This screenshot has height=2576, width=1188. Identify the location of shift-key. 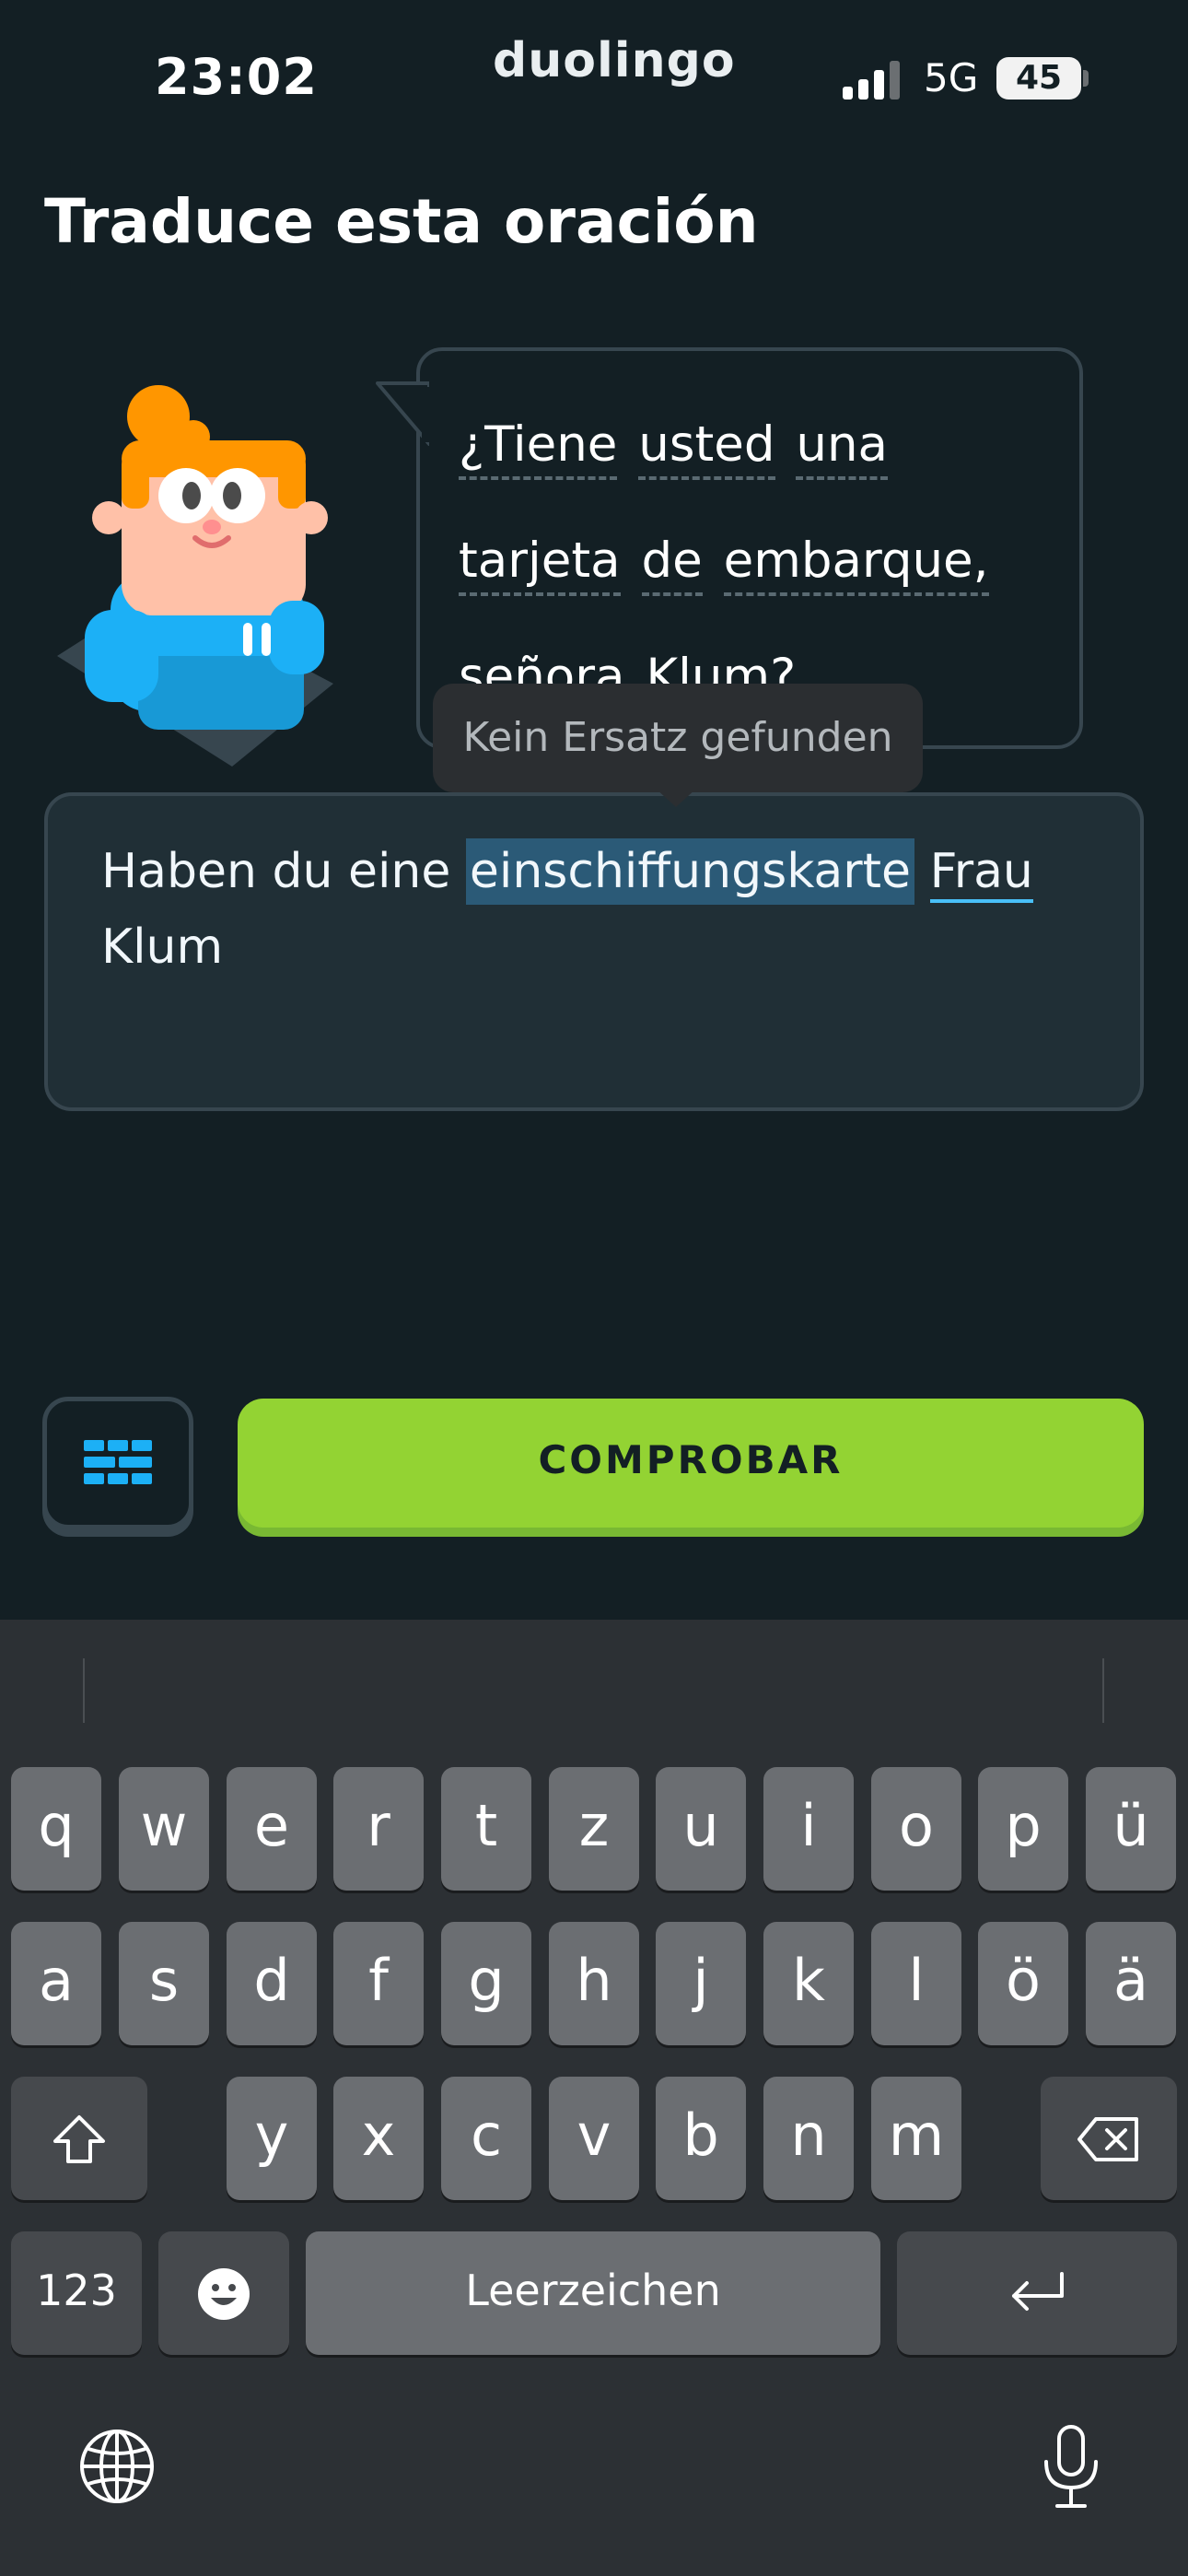
(79, 2138).